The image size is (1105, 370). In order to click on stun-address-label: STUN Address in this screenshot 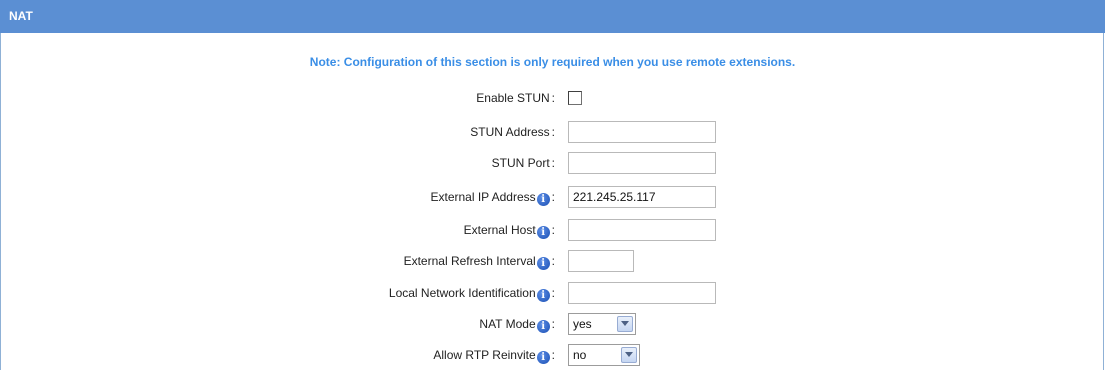, I will do `click(510, 132)`.